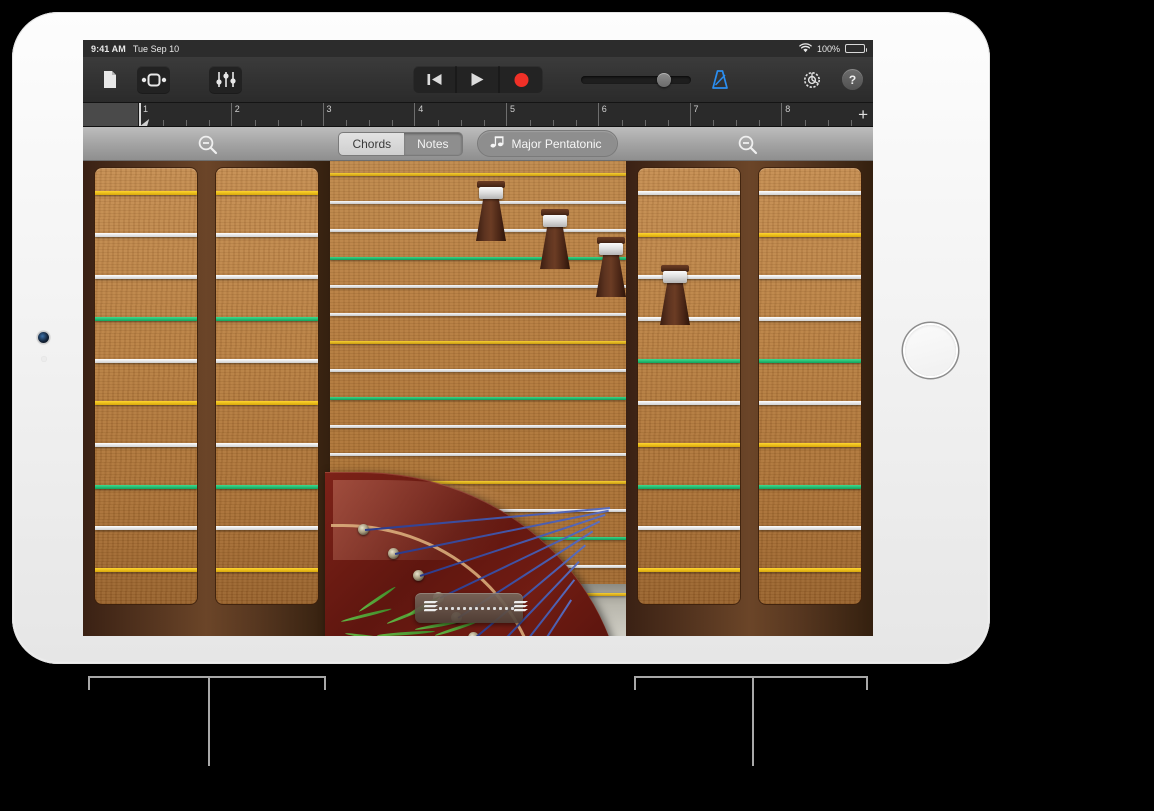  I want to click on string-rake-icon, so click(520, 608).